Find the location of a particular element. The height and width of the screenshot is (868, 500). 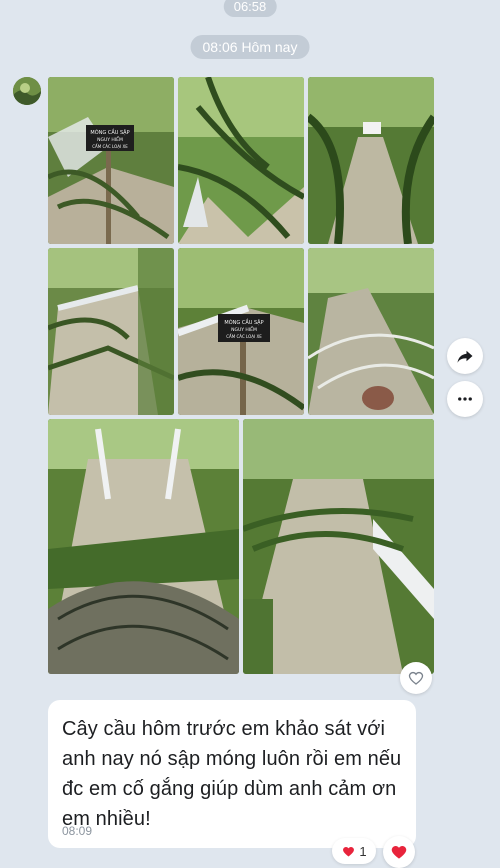

sender-avatar is located at coordinates (27, 91).